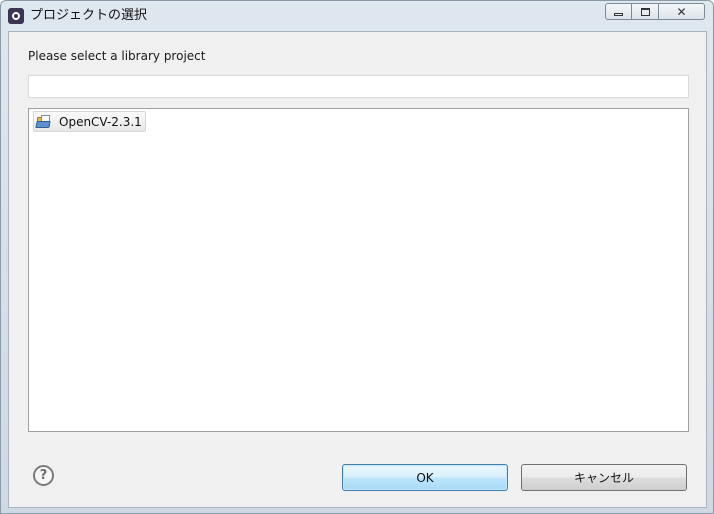 This screenshot has width=714, height=514. I want to click on window-title: プロジェクトの選択, so click(89, 15).